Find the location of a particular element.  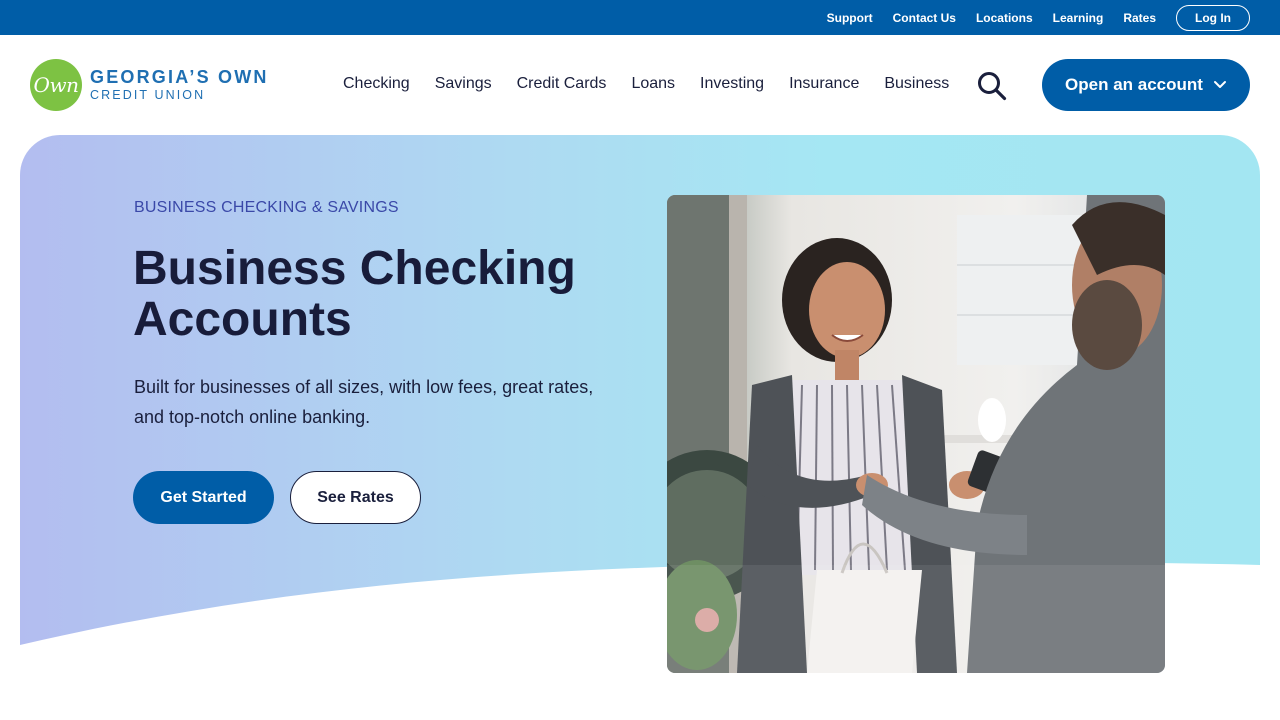

nav-item-investing: Investing is located at coordinates (732, 84).